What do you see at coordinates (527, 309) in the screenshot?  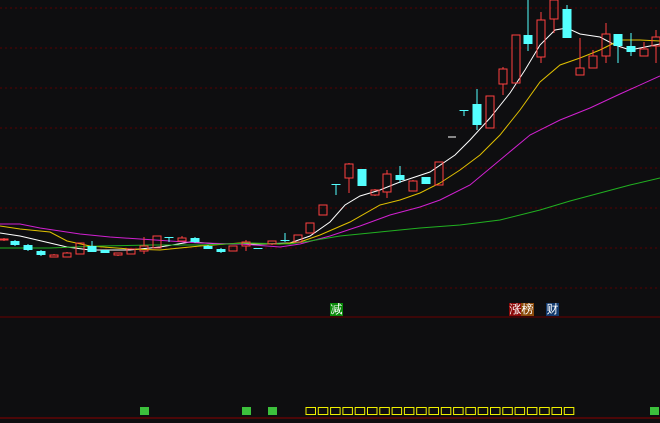 I see `event-badge: 榜` at bounding box center [527, 309].